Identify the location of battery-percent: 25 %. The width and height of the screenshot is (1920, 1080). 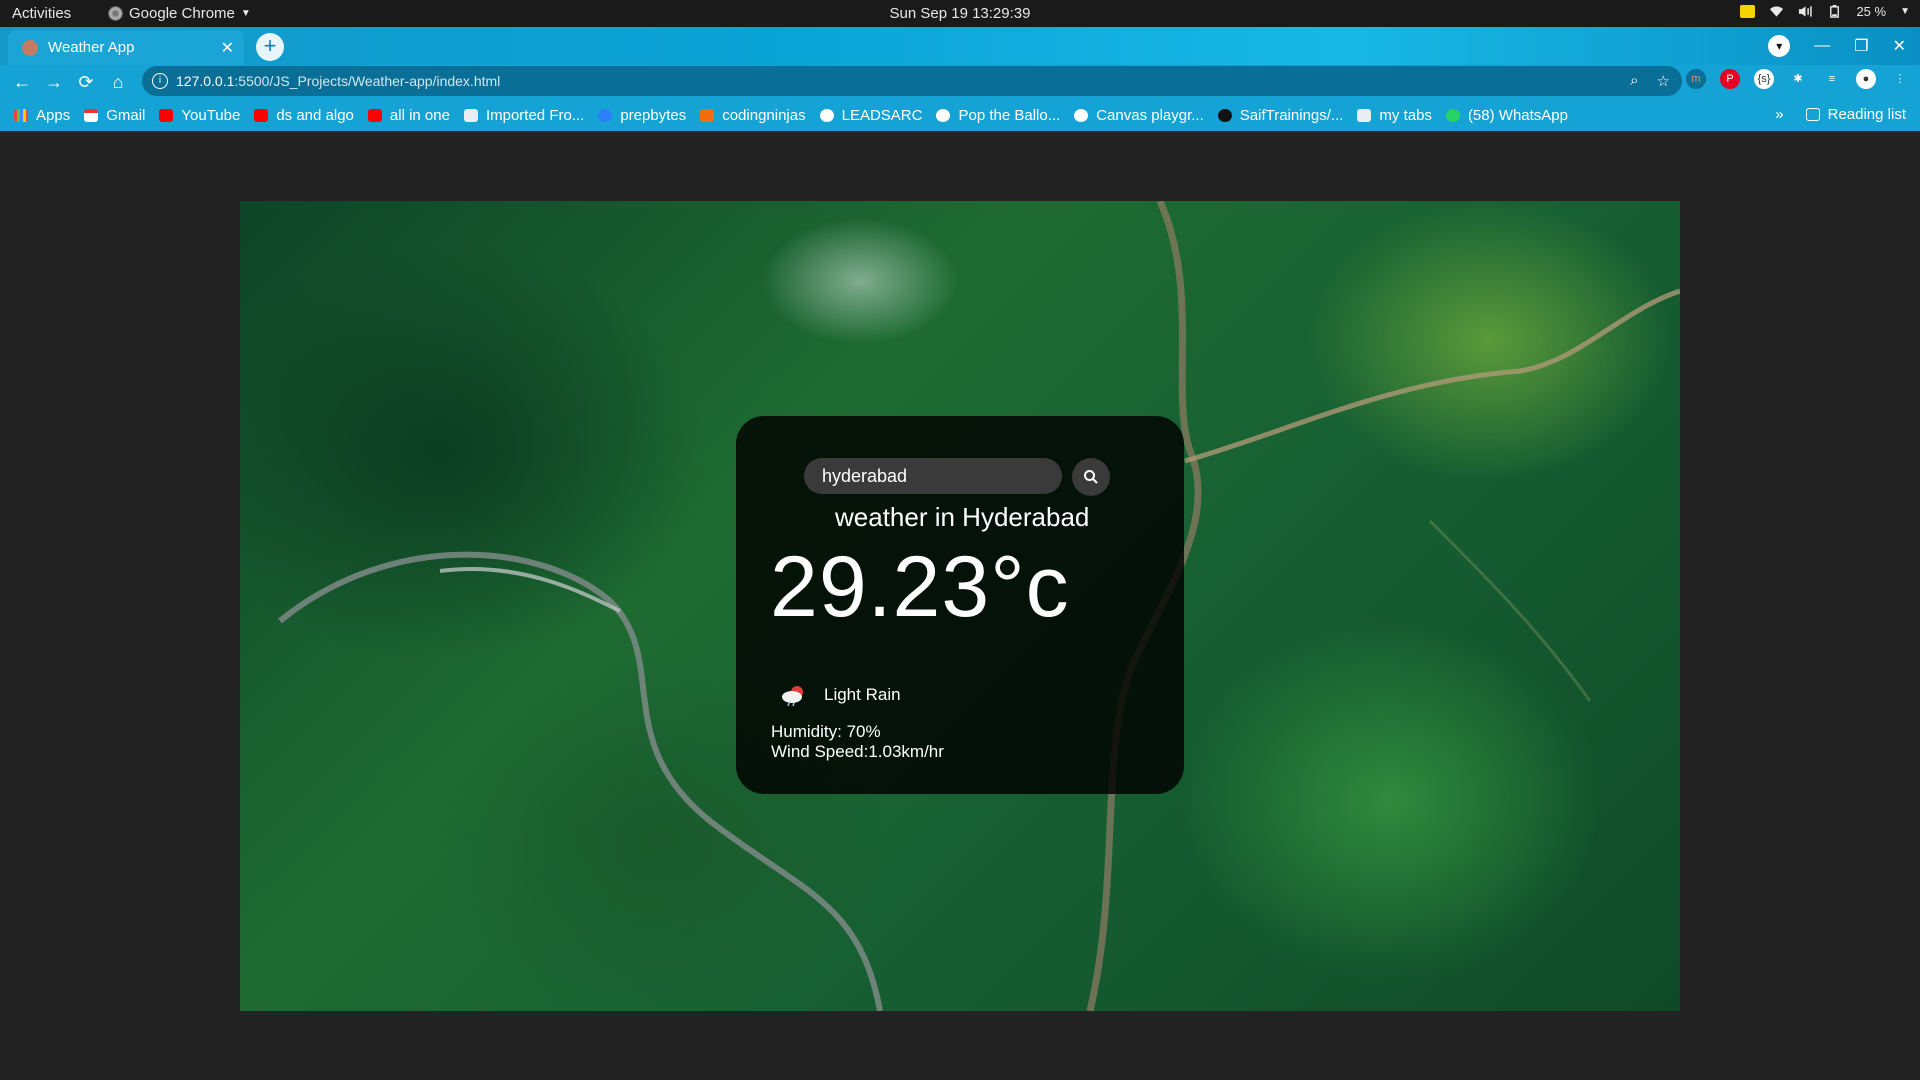
(1871, 11).